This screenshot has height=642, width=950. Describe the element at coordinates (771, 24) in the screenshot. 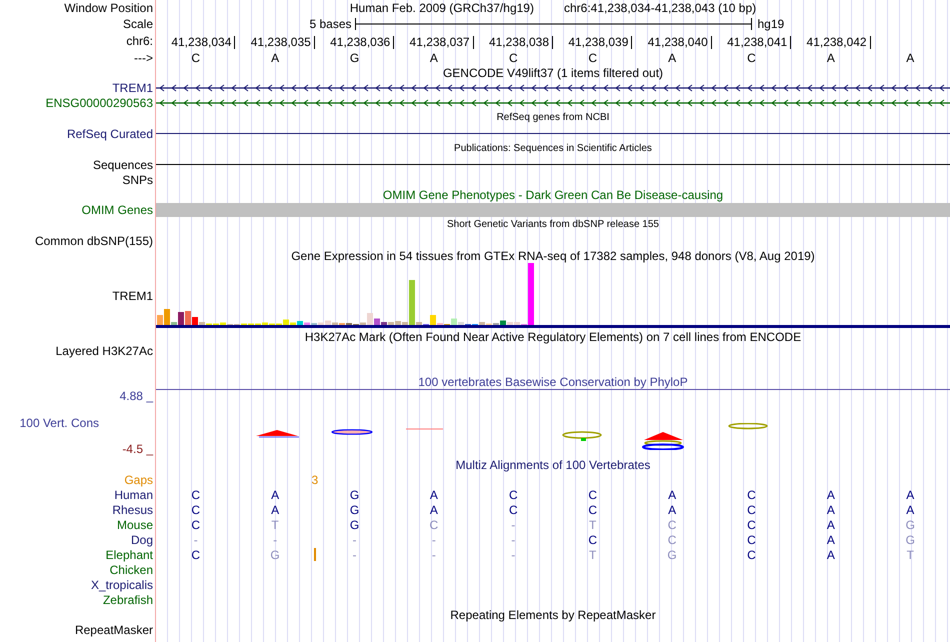

I see `assembly-label: hg19` at that location.